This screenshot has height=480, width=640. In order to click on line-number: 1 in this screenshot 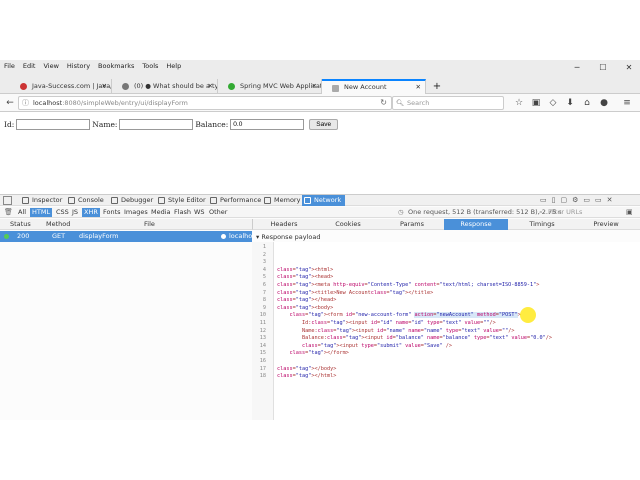, I will do `click(264, 247)`.